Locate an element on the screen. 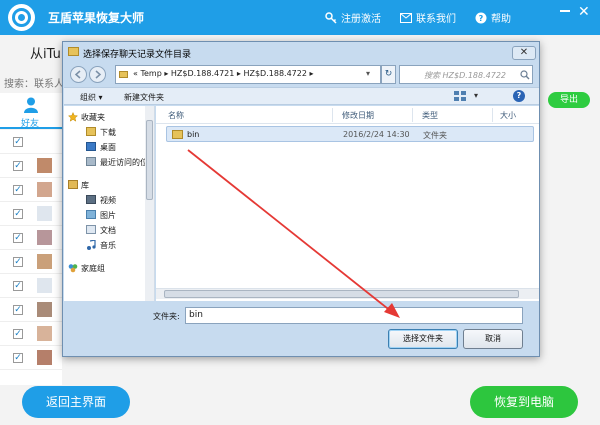 The image size is (600, 425). refresh-icon: ↻ is located at coordinates (388, 74).